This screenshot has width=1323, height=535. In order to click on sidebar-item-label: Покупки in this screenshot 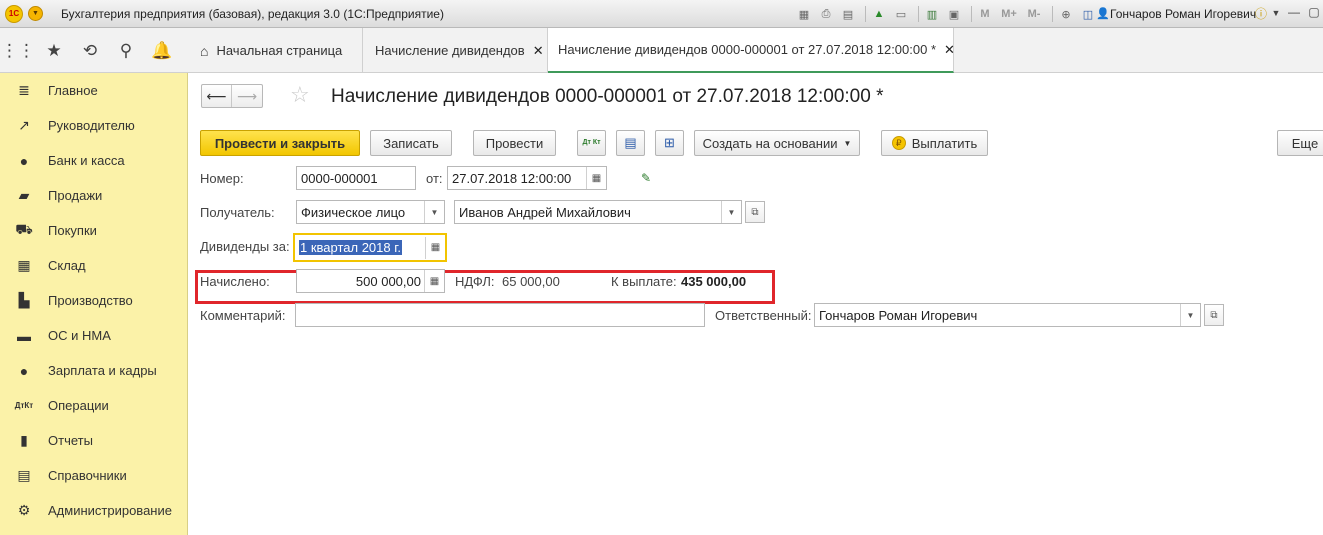, I will do `click(72, 230)`.